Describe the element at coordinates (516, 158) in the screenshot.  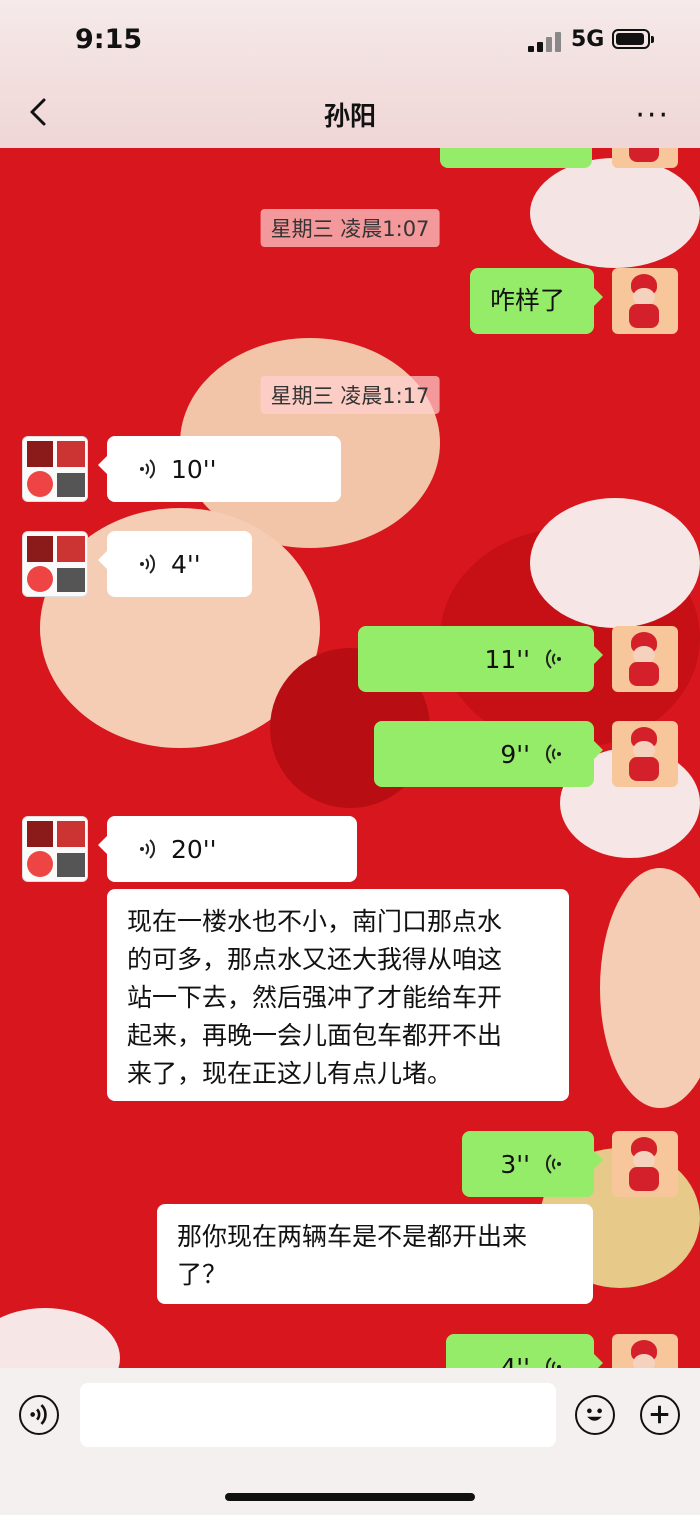
I see `message-bubble-outgoing` at that location.